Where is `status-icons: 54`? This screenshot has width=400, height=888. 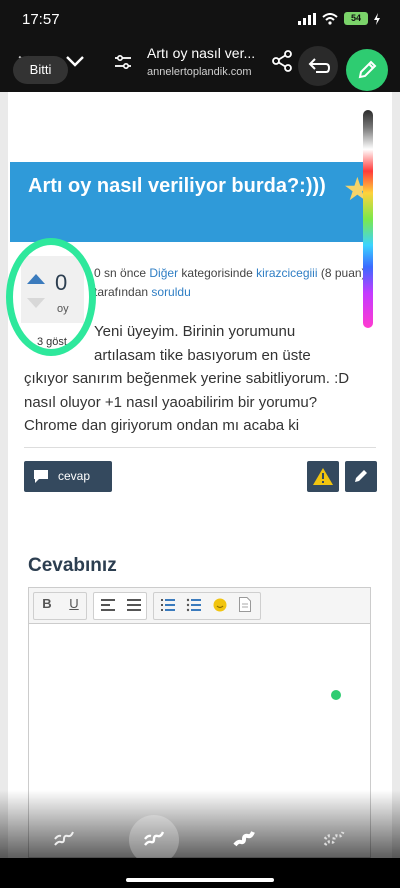
status-icons: 54 is located at coordinates (339, 18).